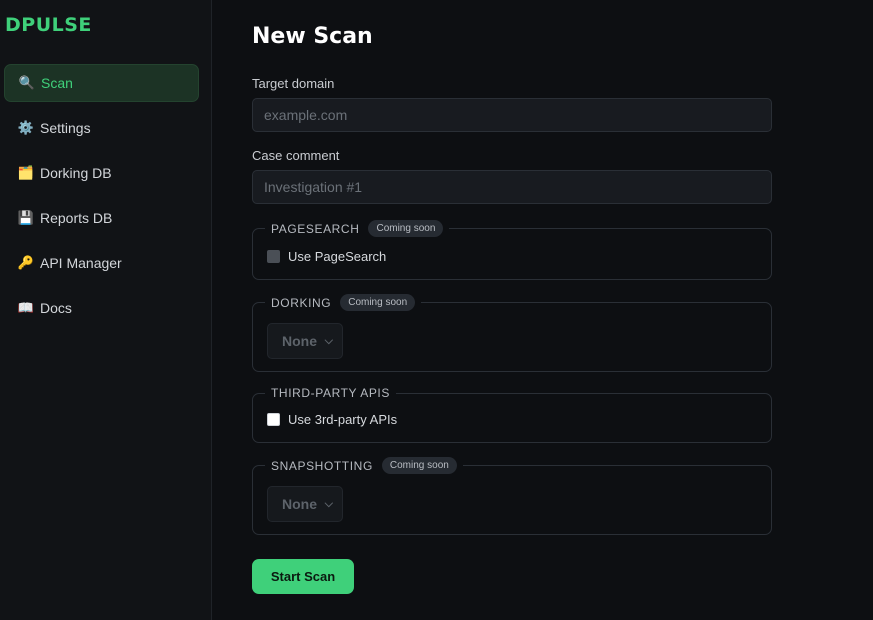 This screenshot has width=873, height=620. I want to click on pagesearch-checkbox-row: Use PageSearch, so click(512, 256).